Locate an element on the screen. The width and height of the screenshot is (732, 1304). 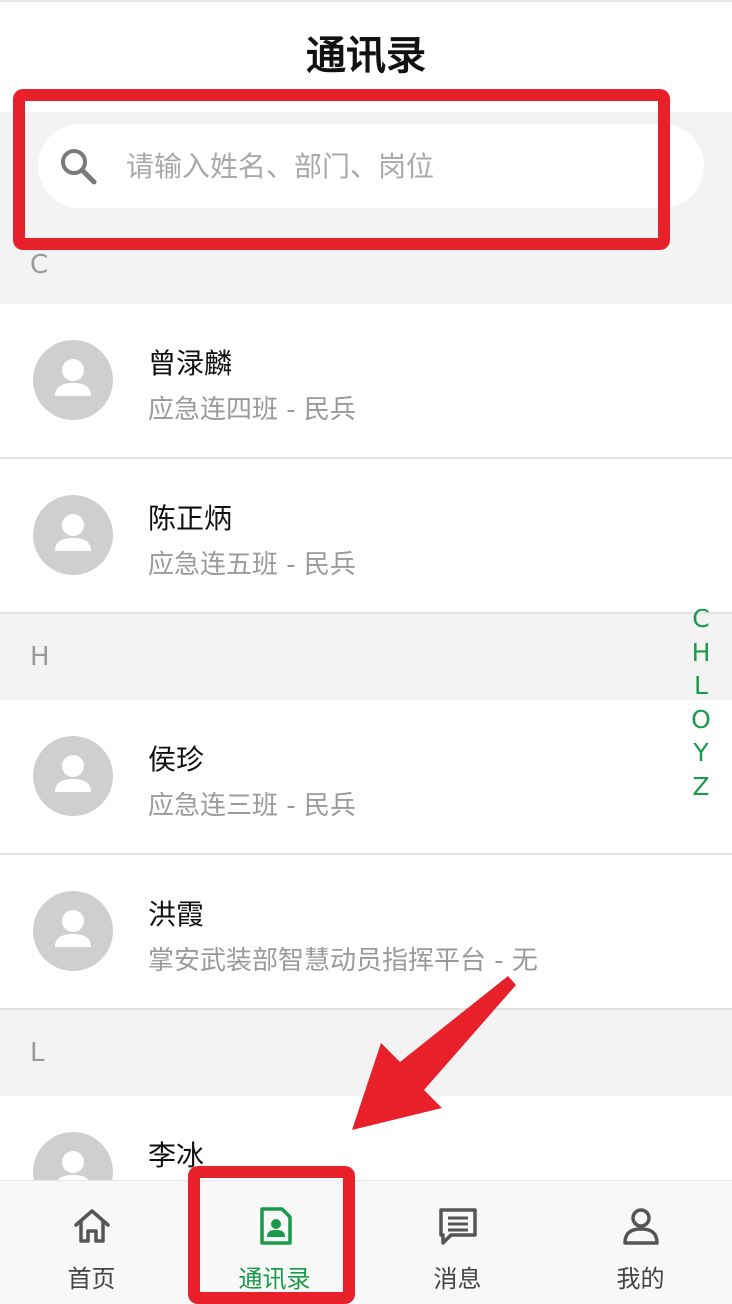
contacts-tab-highlight-frame is located at coordinates (271, 1235).